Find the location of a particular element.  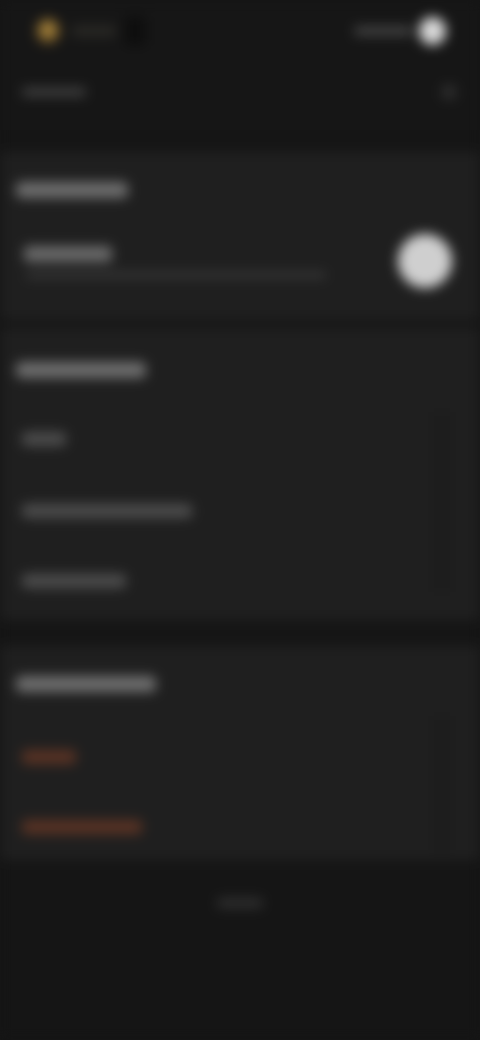

app-name is located at coordinates (93, 31).